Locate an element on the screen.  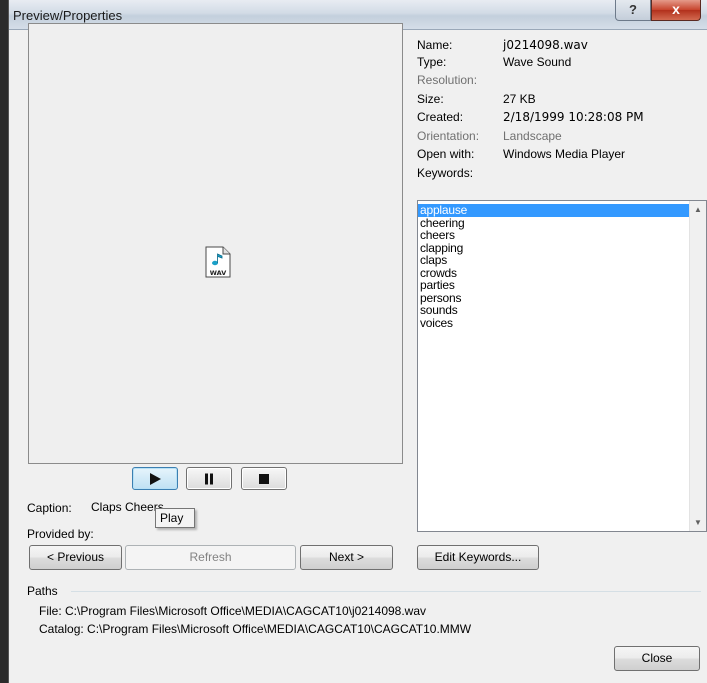
keyword-item: cheers is located at coordinates (553, 235).